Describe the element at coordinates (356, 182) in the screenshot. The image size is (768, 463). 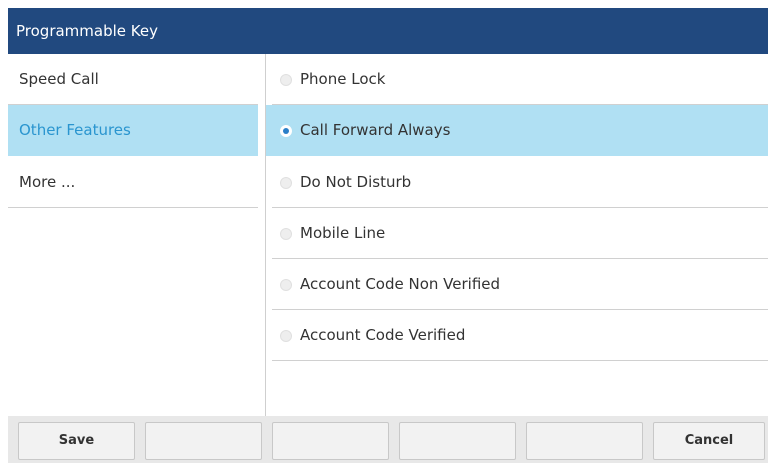
I see `option-label: Do Not Disturb` at that location.